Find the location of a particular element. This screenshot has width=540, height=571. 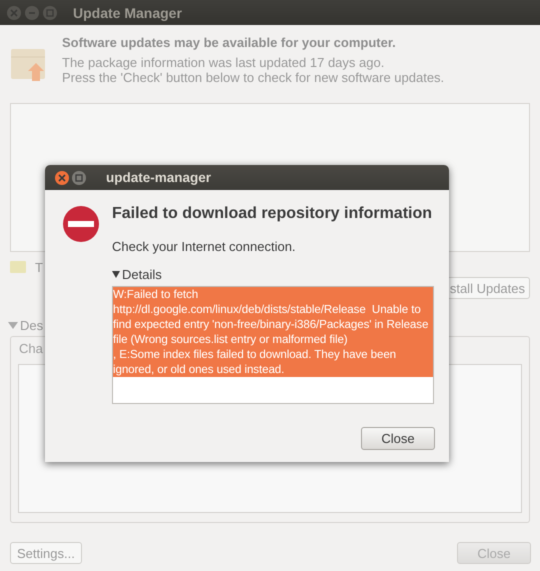

folder-icon is located at coordinates (18, 267).